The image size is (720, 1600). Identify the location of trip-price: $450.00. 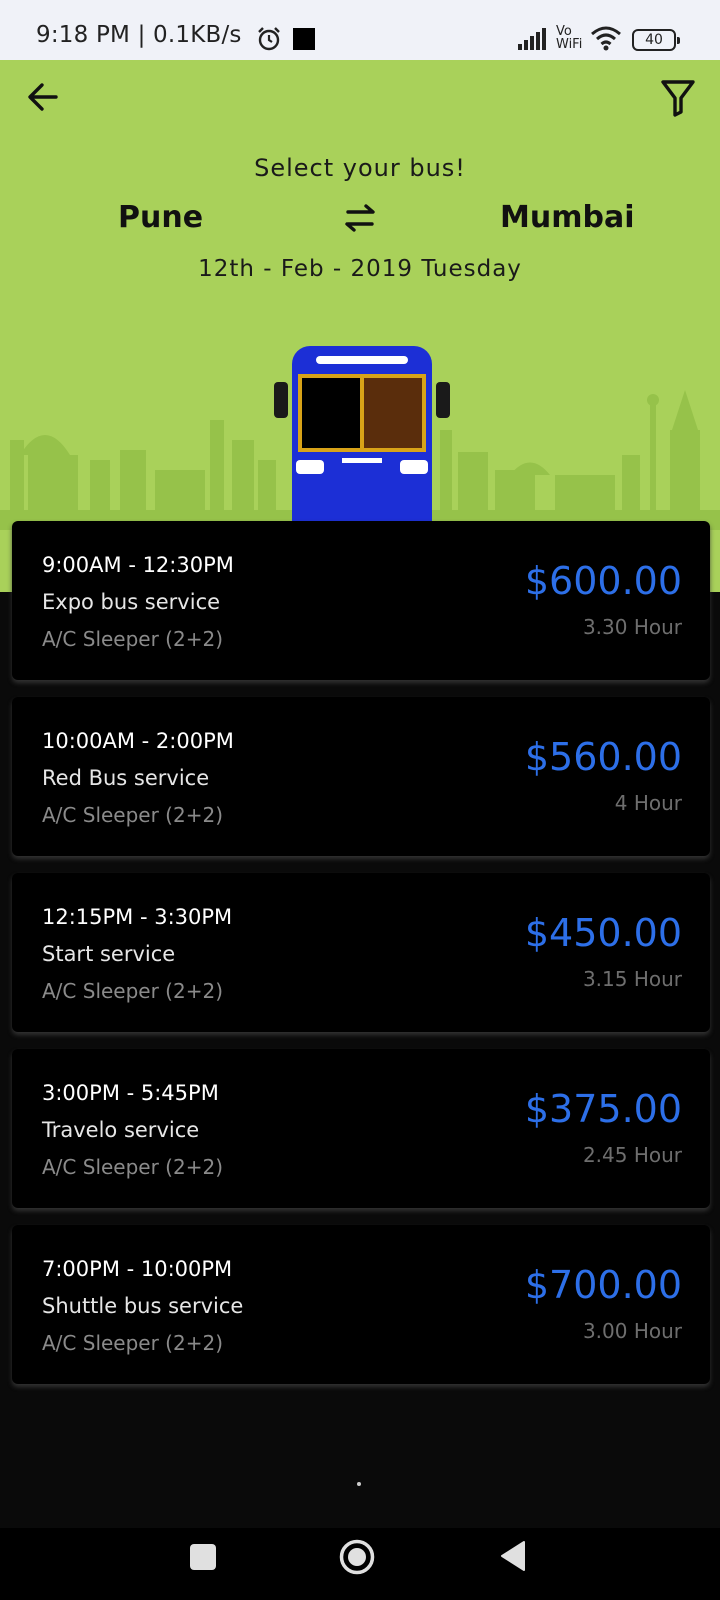
(603, 933).